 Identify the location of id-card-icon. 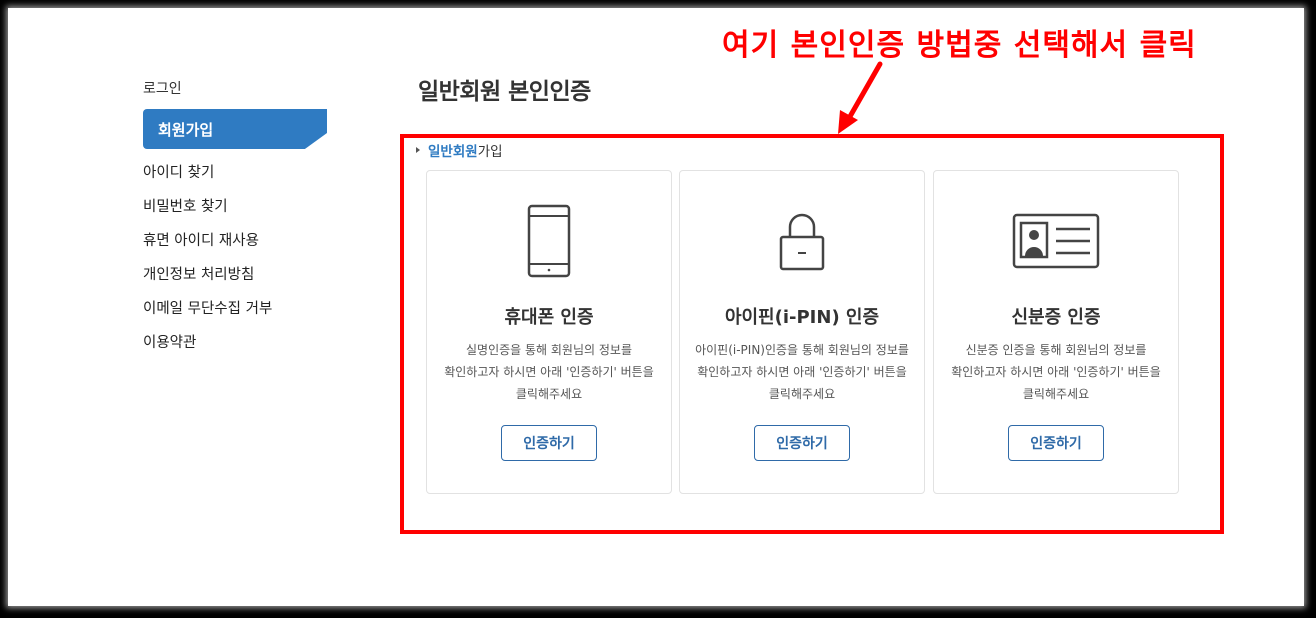
(1056, 241).